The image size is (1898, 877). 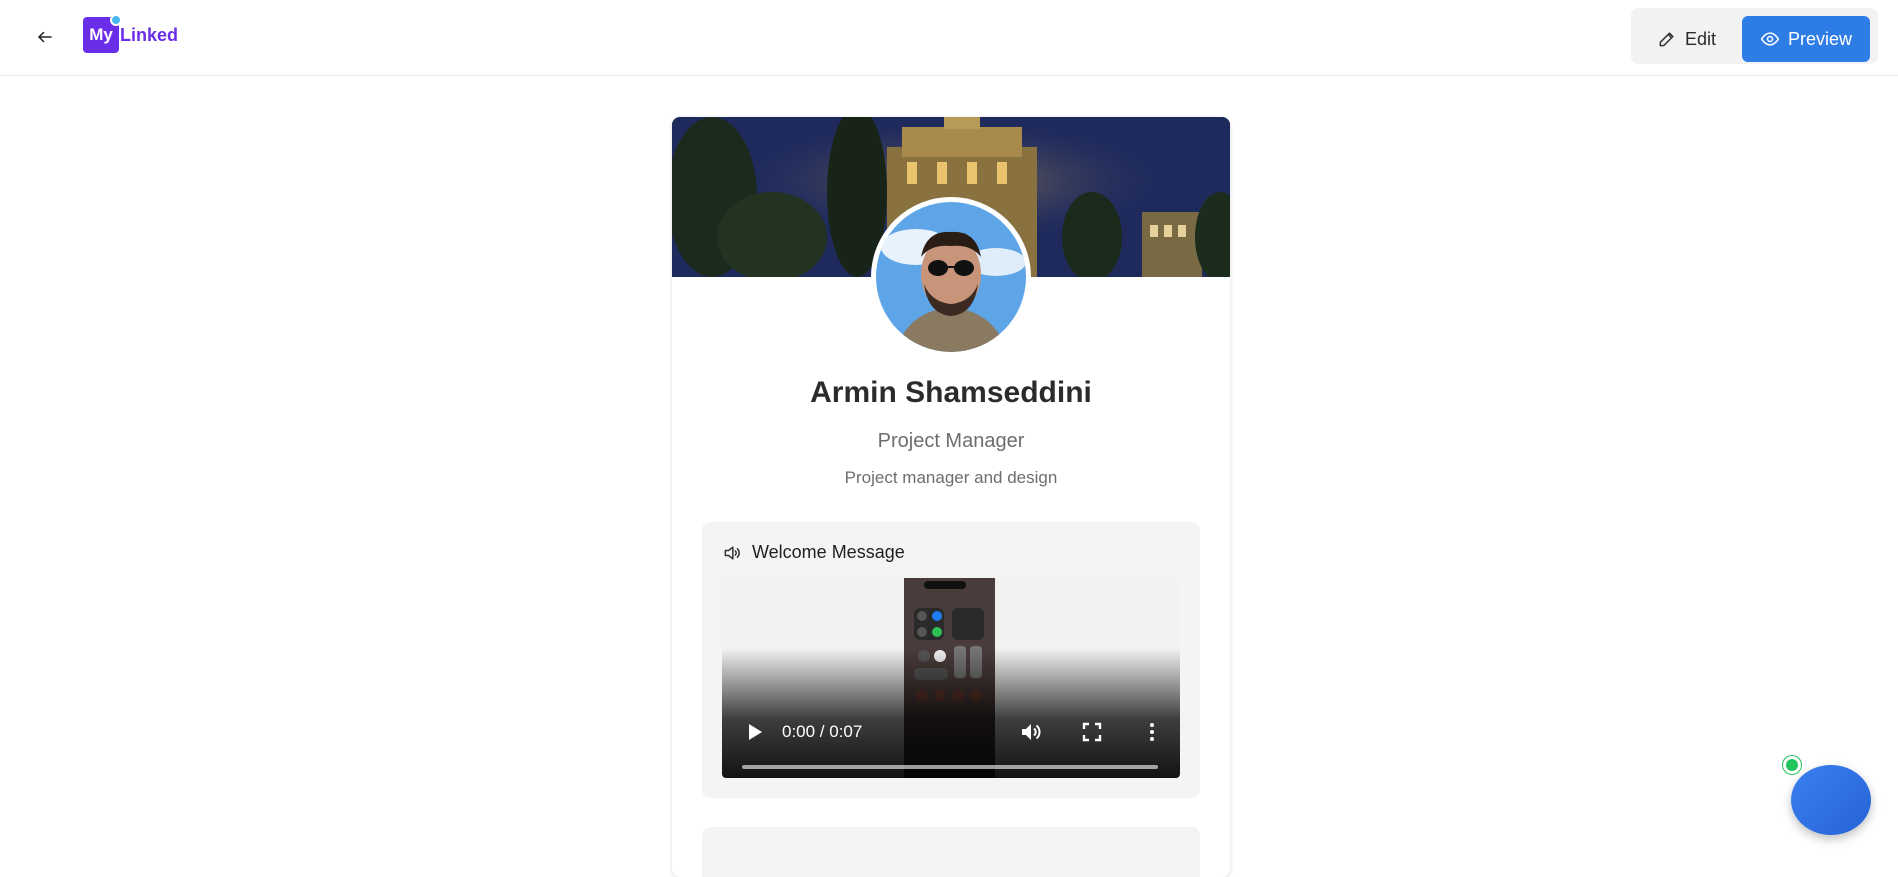 I want to click on mode-toolbar: Edit Preview, so click(x=1754, y=36).